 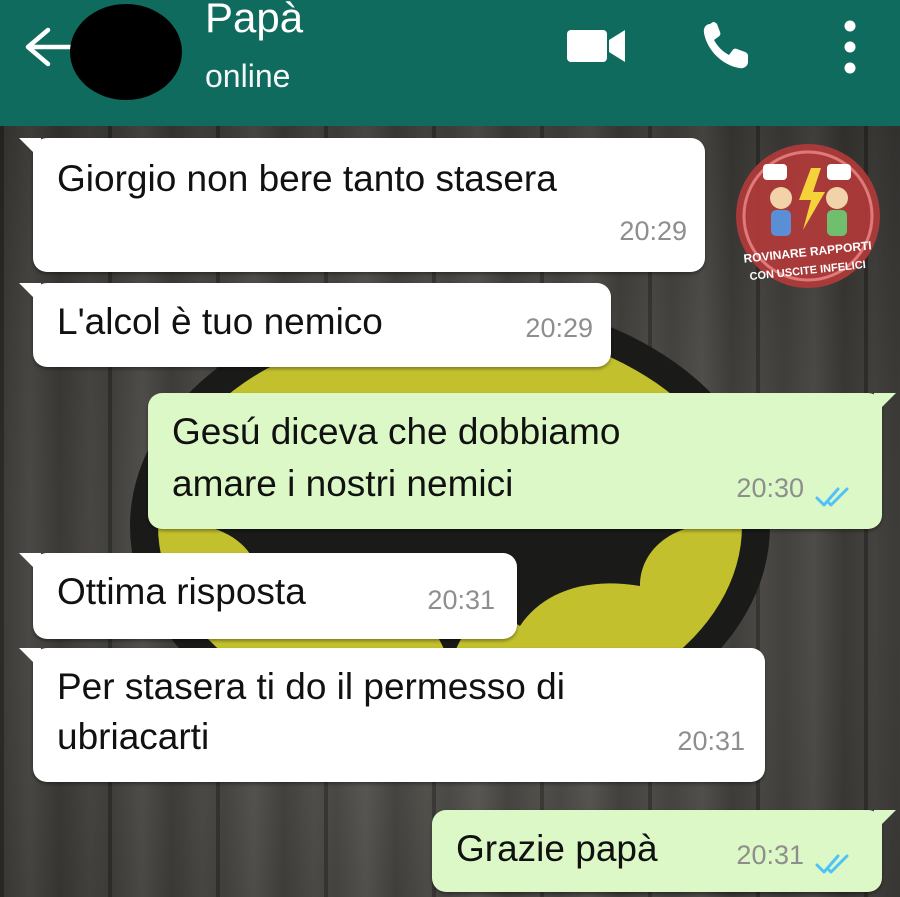 What do you see at coordinates (181, 591) in the screenshot?
I see `message-text: Ottima risposta` at bounding box center [181, 591].